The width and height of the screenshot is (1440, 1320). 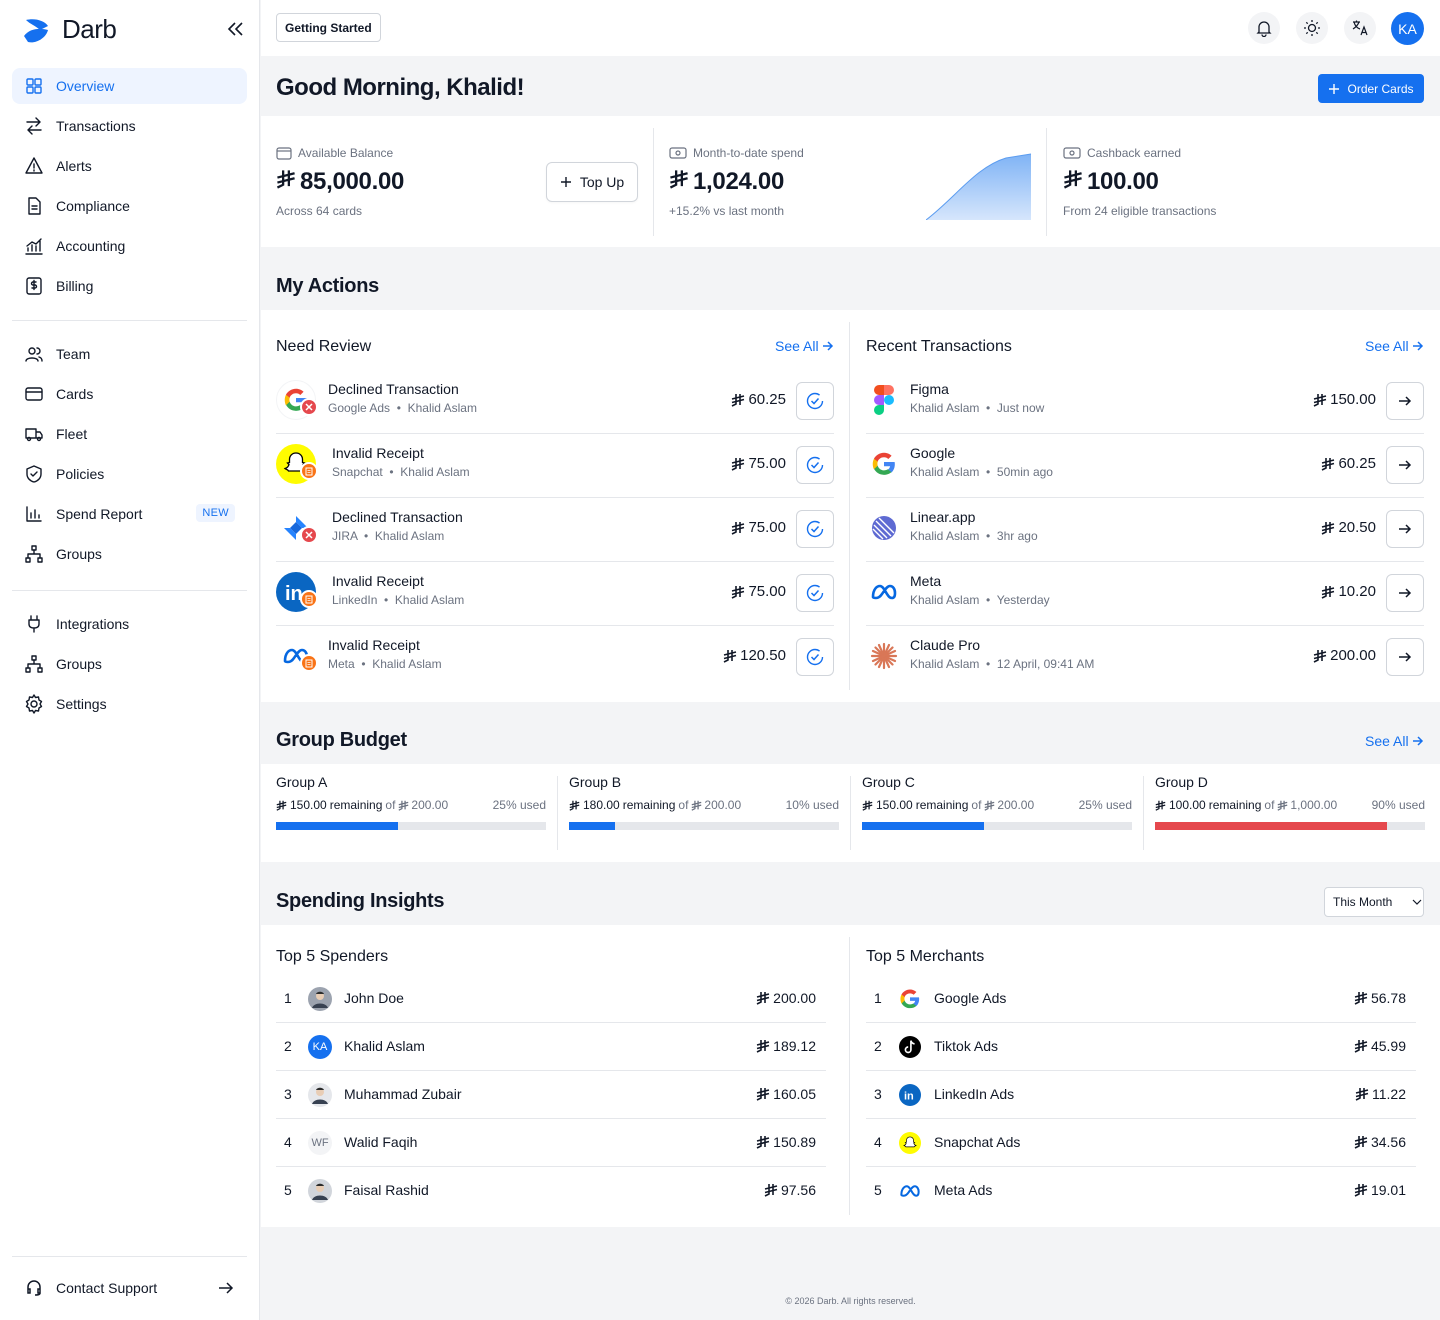 What do you see at coordinates (1145, 402) in the screenshot?
I see `transaction-item: Figma Khalid Aslam • Just now 150.00` at bounding box center [1145, 402].